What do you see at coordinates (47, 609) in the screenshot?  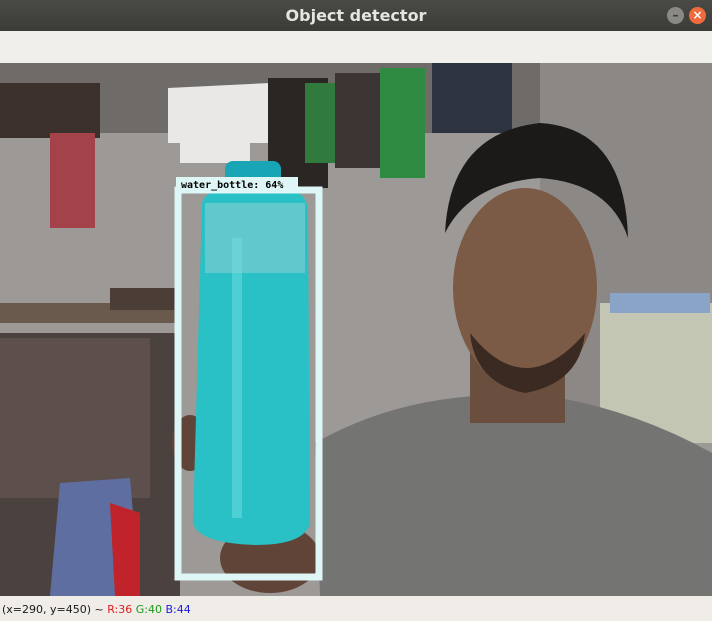 I see `cursor-coords: (x=290, y=450)` at bounding box center [47, 609].